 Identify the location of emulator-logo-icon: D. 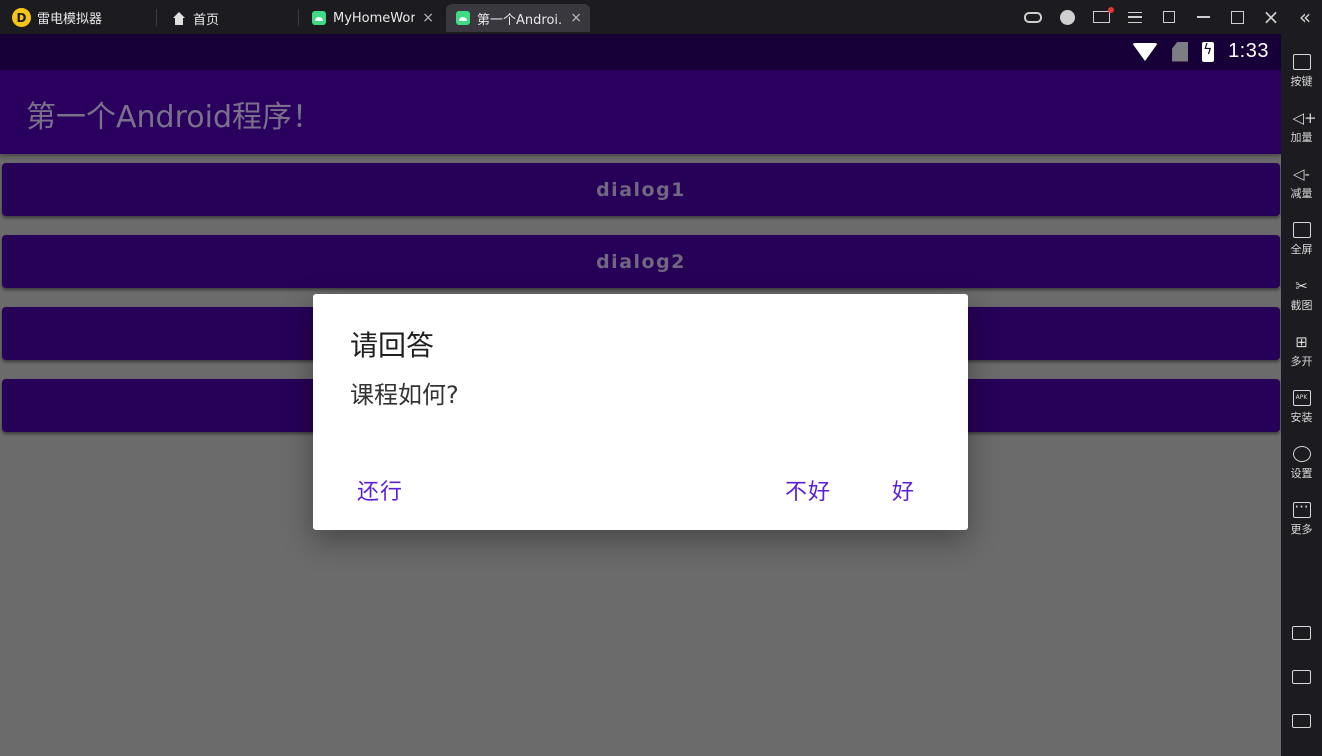
(21, 17).